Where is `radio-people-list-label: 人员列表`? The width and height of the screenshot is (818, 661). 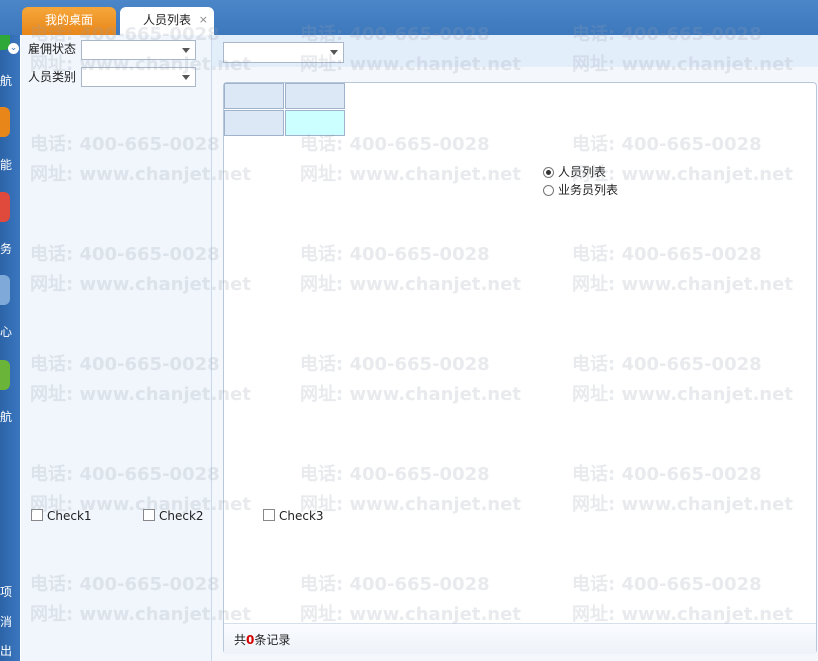 radio-people-list-label: 人员列表 is located at coordinates (582, 172).